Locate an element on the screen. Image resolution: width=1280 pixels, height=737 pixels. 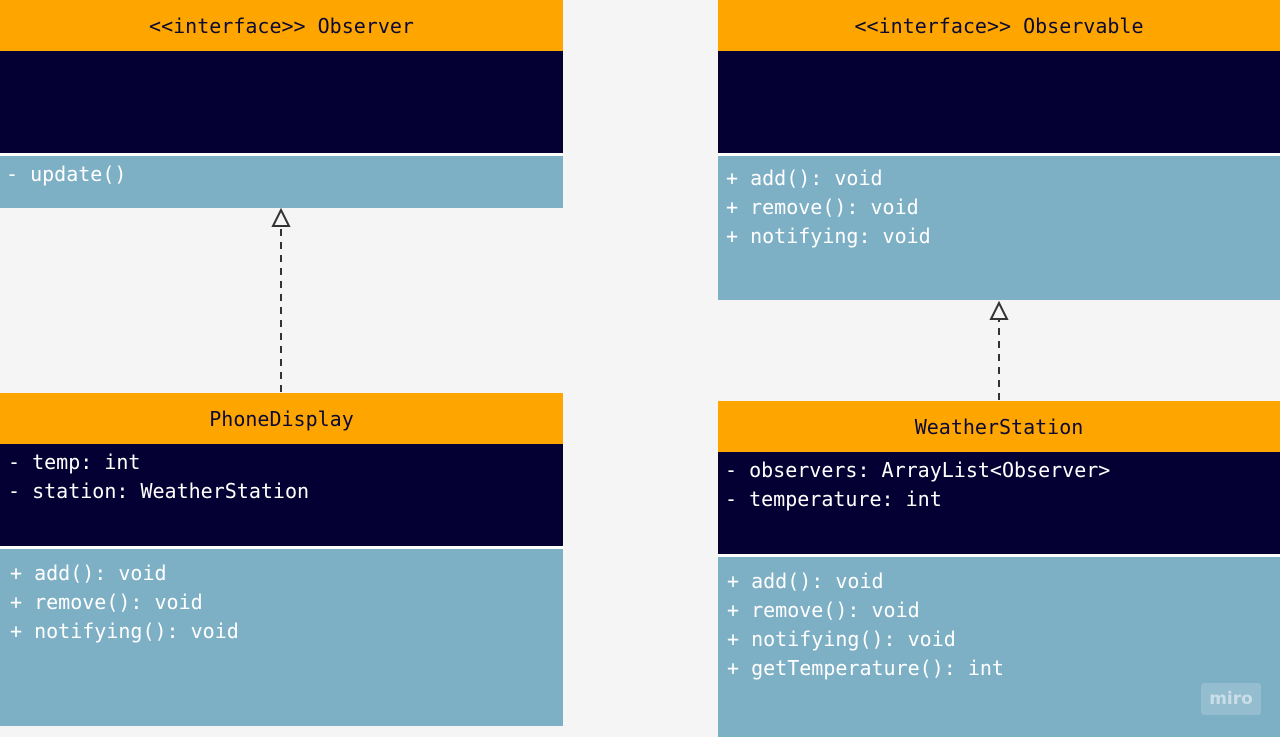
miro-logo: miro is located at coordinates (1231, 699).